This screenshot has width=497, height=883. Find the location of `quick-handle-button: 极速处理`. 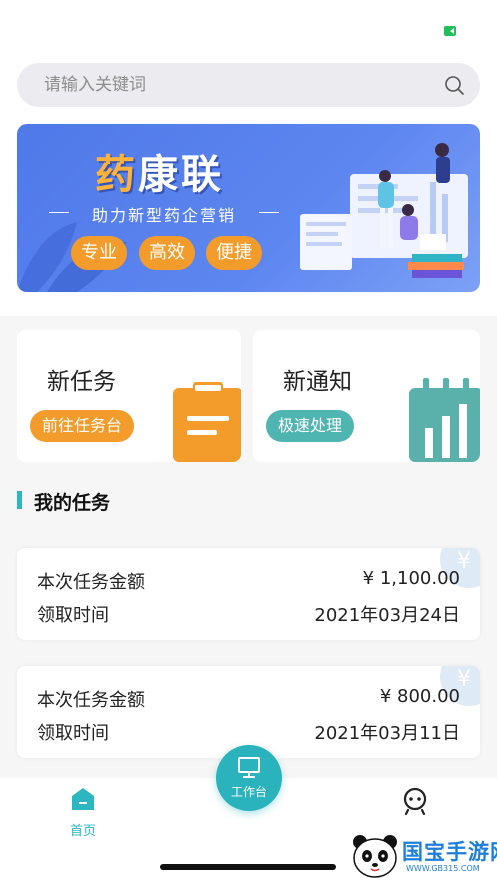

quick-handle-button: 极速处理 is located at coordinates (310, 426).